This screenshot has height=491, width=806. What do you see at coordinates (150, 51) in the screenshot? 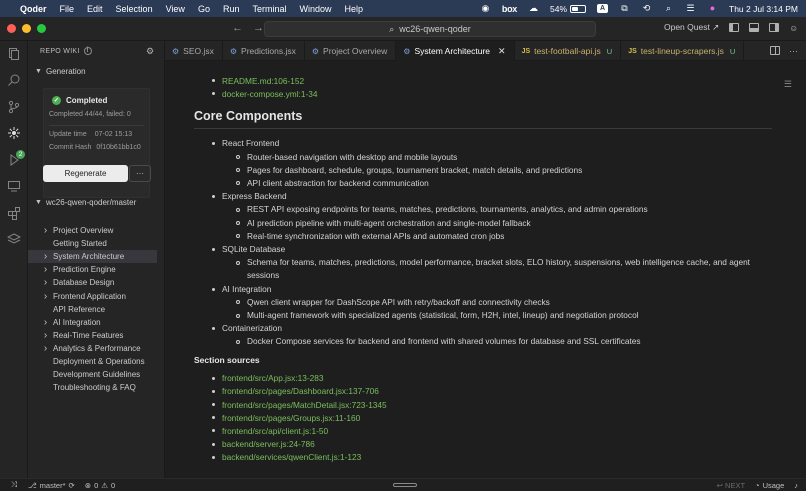
I see `settings-gear-icon: ⚙` at bounding box center [150, 51].